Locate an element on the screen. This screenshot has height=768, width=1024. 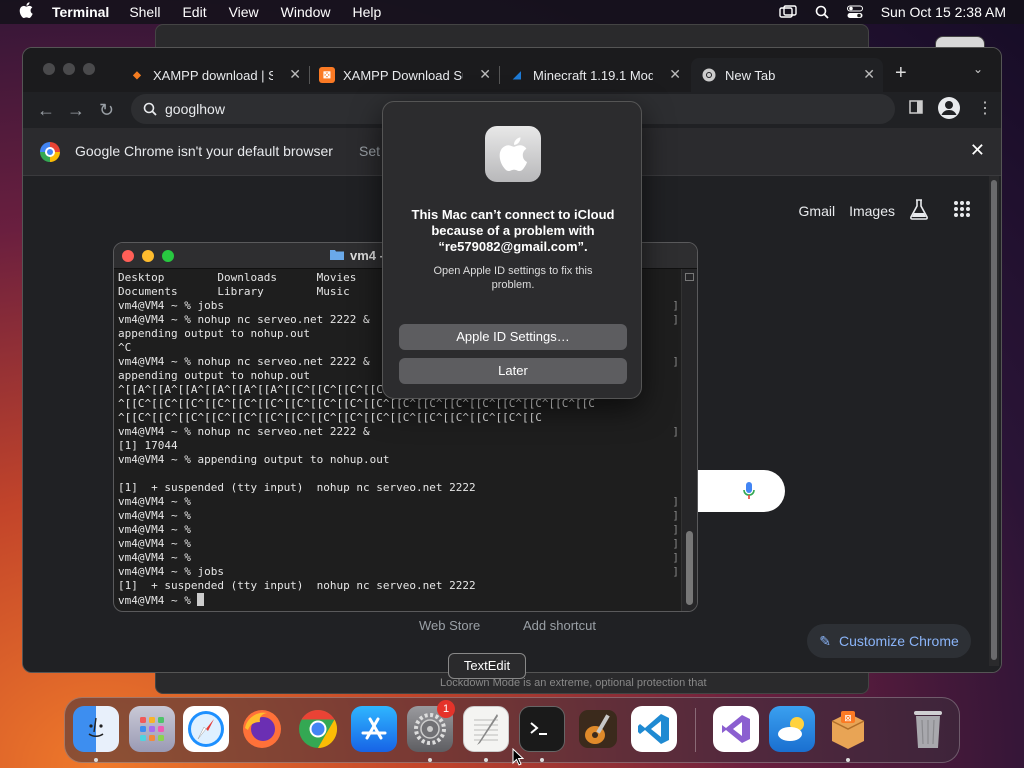
tab-title: Minecraft 1.19.1 Modp is located at coordinates (593, 75).